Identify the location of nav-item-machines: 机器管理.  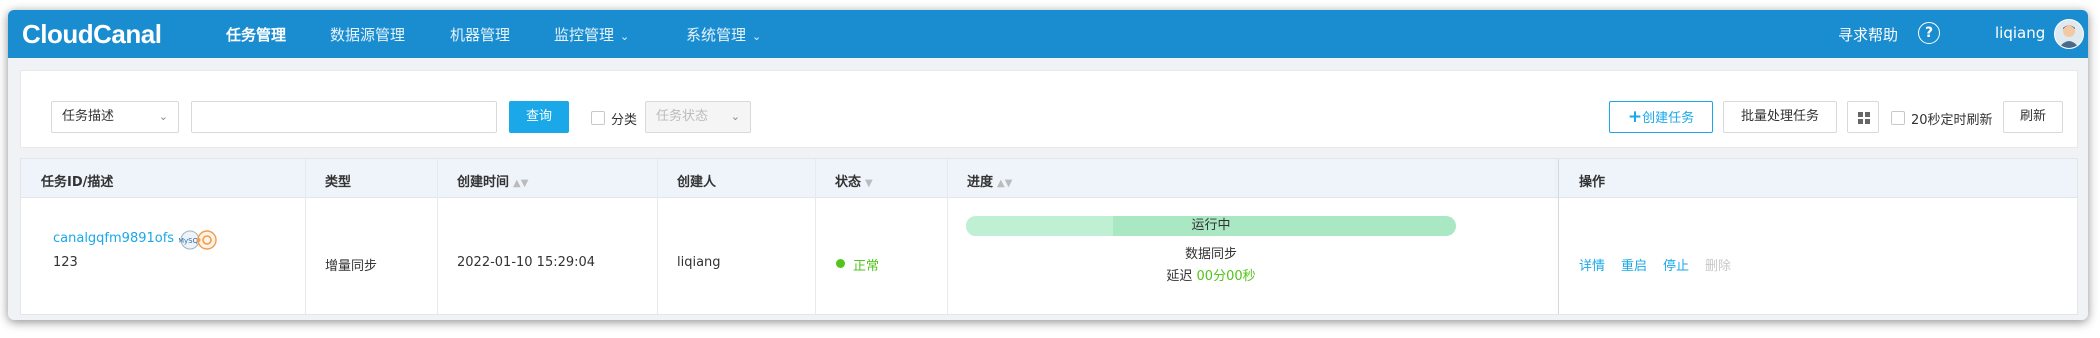
(480, 34).